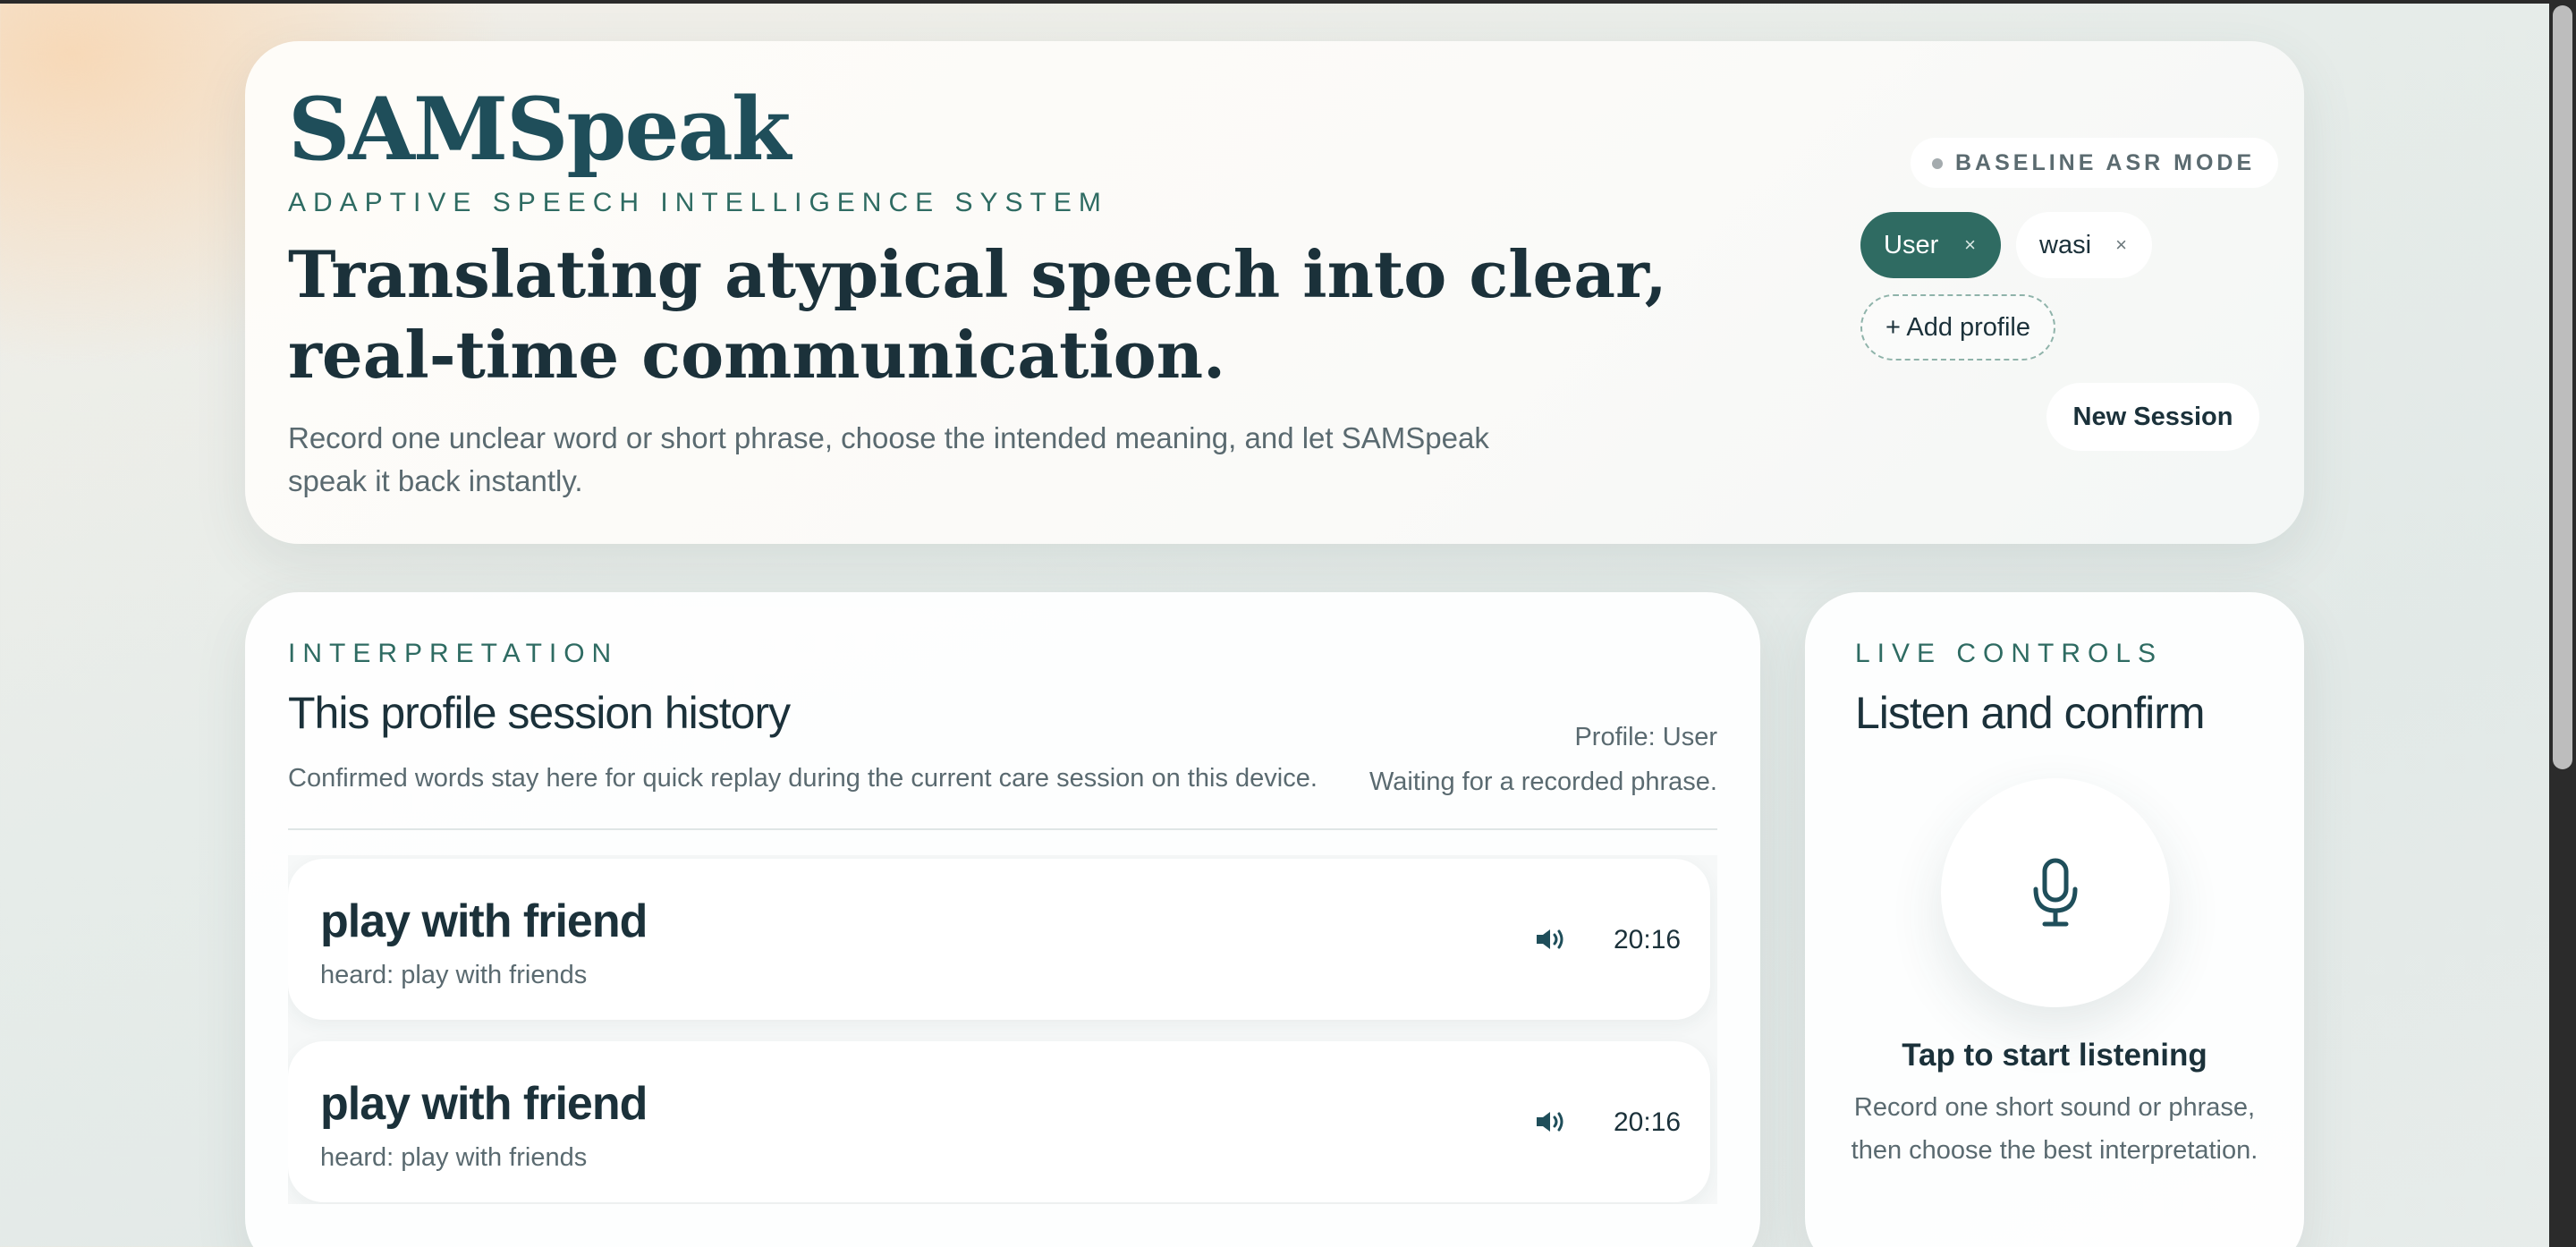 The width and height of the screenshot is (2576, 1247). What do you see at coordinates (2030, 713) in the screenshot?
I see `controls-title: Listen and confirm` at bounding box center [2030, 713].